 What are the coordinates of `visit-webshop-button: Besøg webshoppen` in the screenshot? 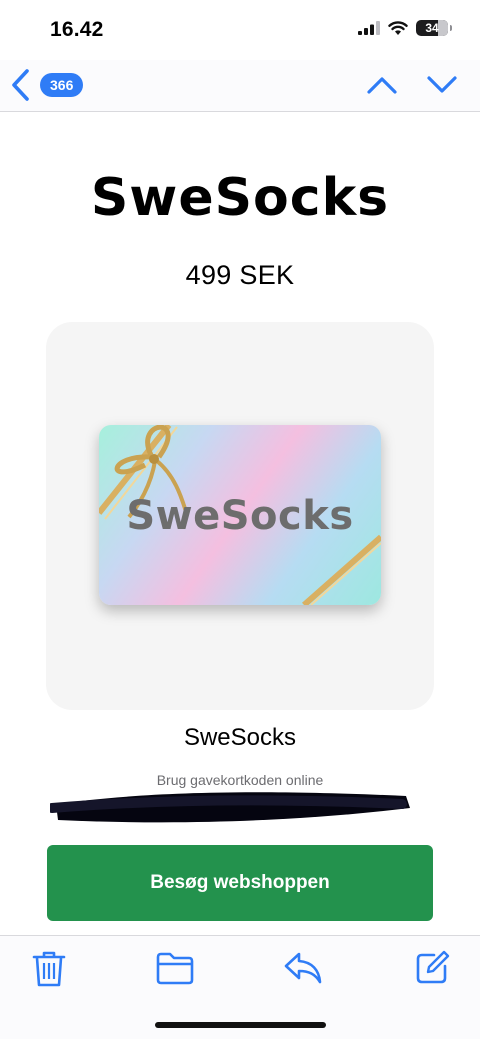 It's located at (240, 883).